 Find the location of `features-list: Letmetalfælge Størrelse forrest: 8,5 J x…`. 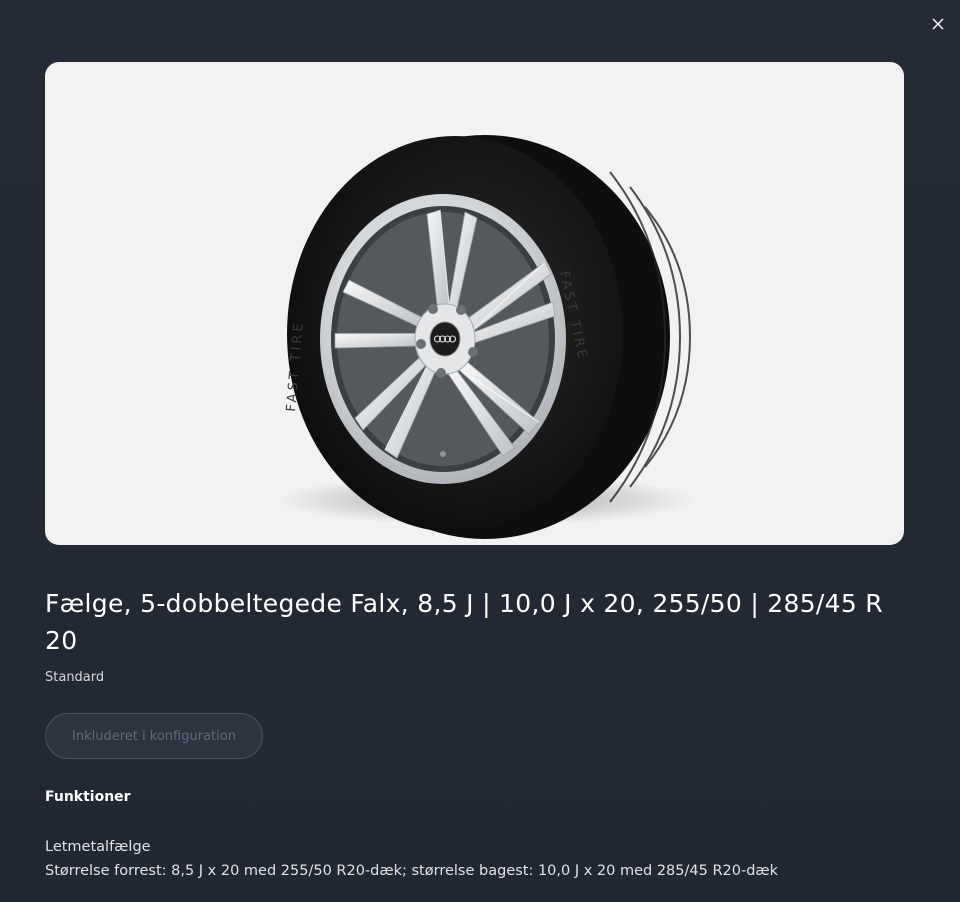

features-list: Letmetalfælge Størrelse forrest: 8,5 J x… is located at coordinates (411, 859).